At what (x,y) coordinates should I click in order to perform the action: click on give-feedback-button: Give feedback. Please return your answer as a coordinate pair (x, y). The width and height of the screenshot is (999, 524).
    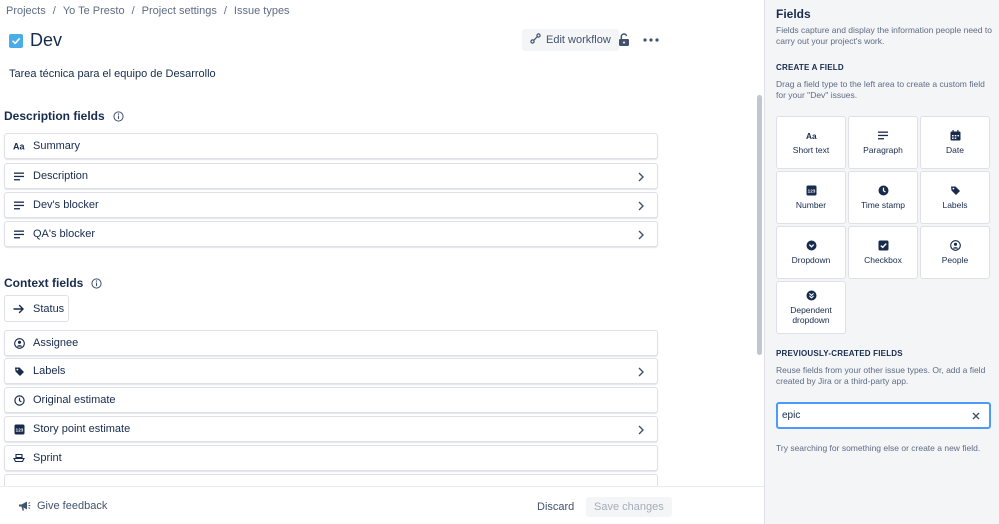
    Looking at the image, I should click on (62, 506).